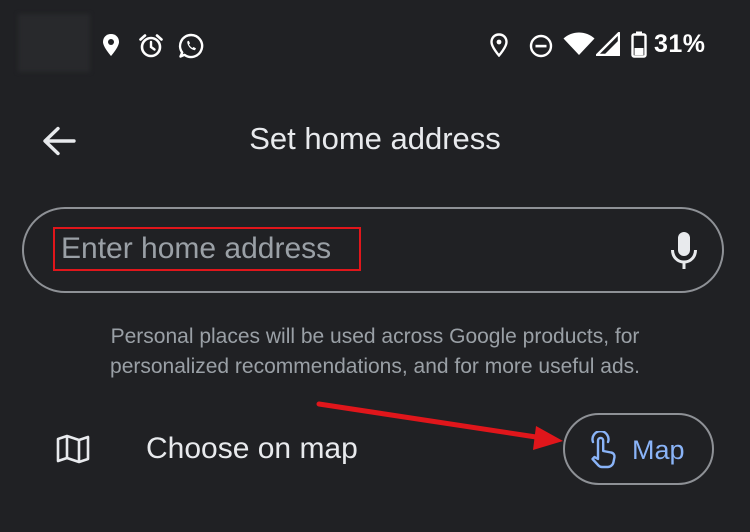  What do you see at coordinates (579, 43) in the screenshot?
I see `wifi-icon` at bounding box center [579, 43].